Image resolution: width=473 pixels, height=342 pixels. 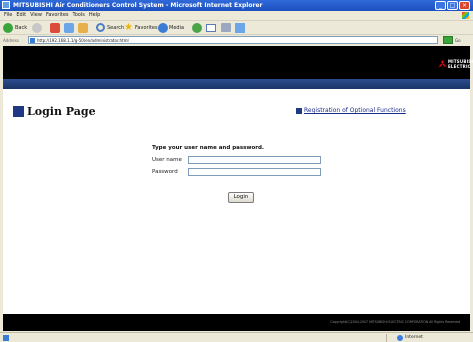 I want to click on print-icon, so click(x=226, y=27).